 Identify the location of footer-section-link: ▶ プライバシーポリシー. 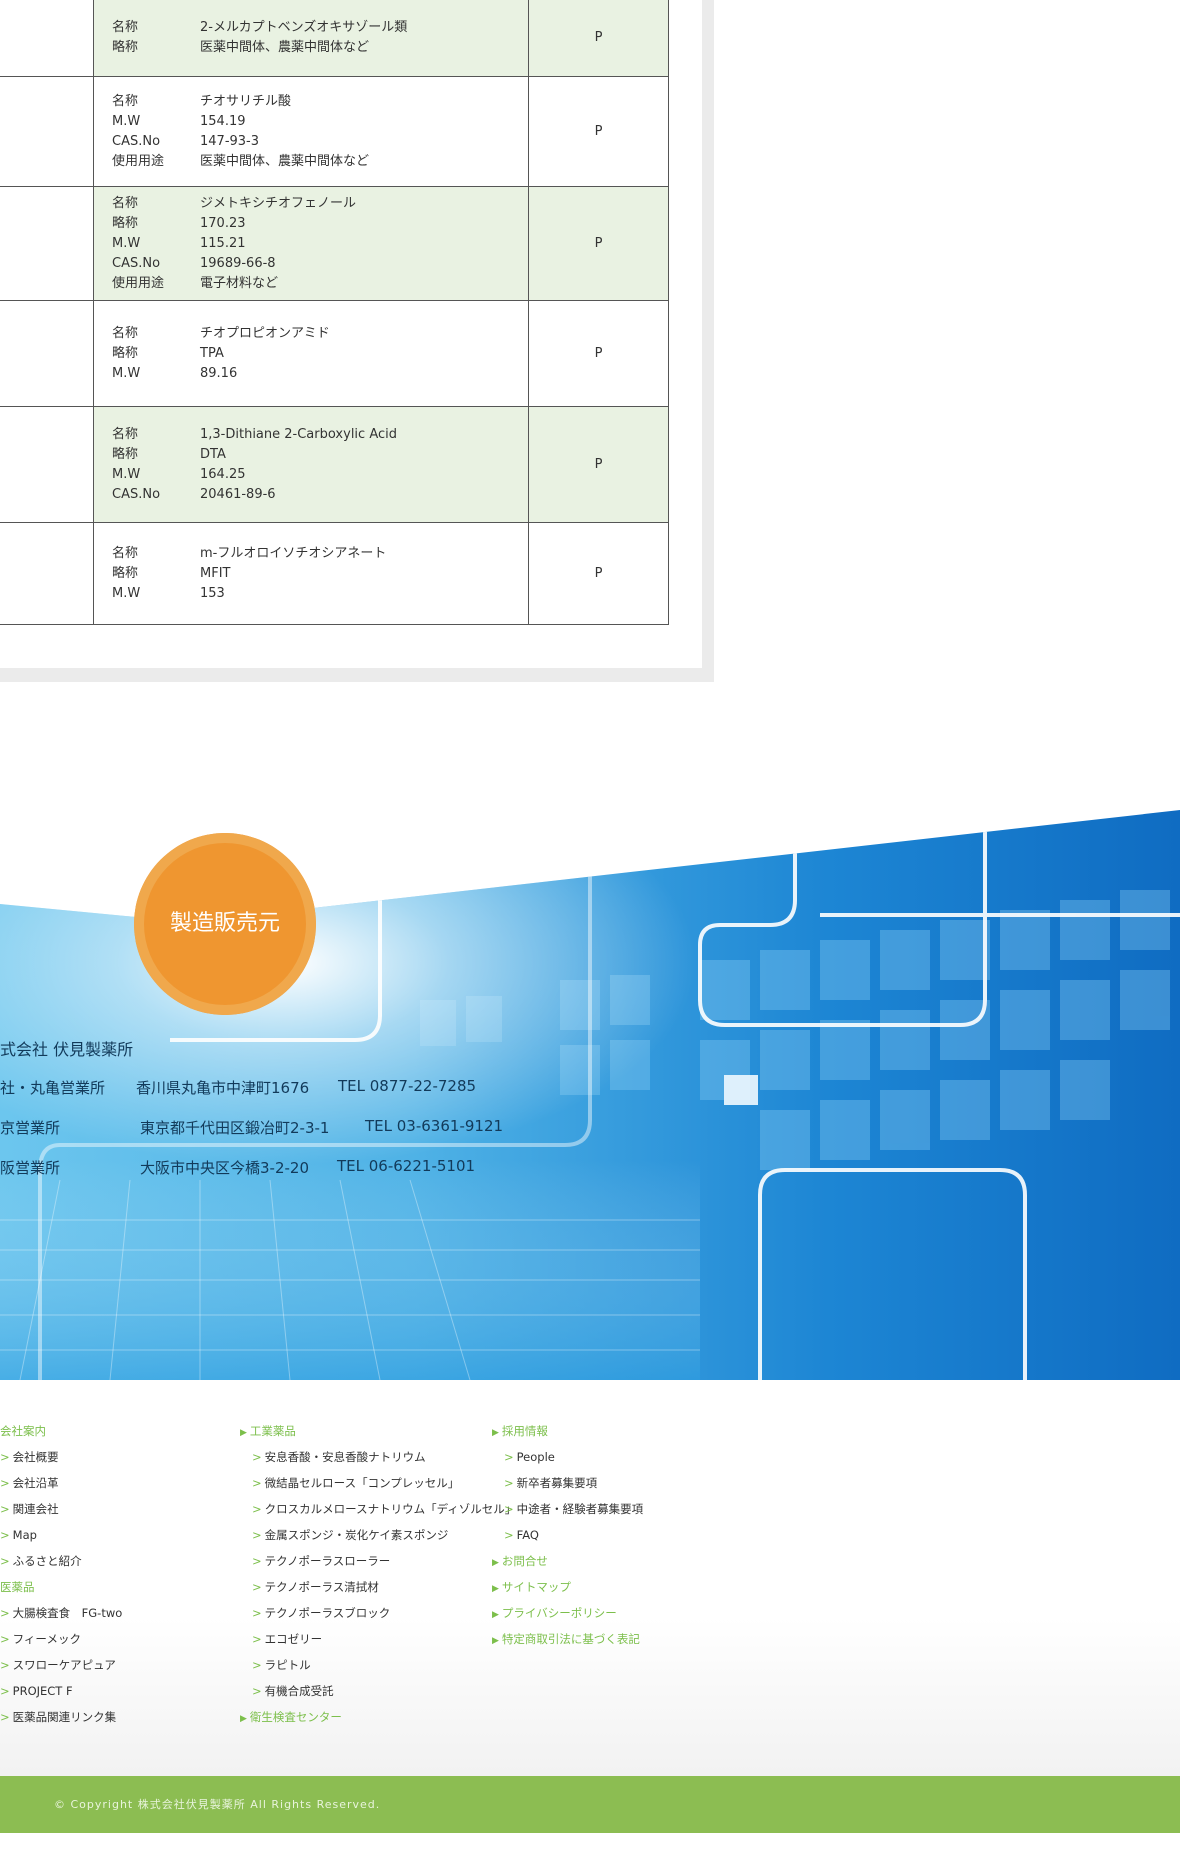
(567, 1613).